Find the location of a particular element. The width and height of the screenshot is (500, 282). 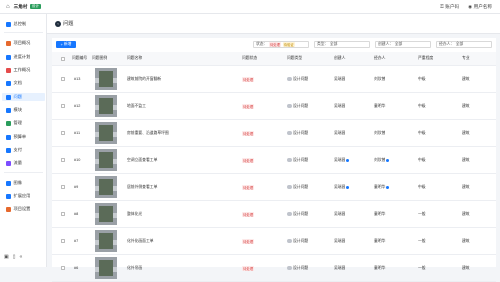

user-icon: ◉ is located at coordinates (470, 6).